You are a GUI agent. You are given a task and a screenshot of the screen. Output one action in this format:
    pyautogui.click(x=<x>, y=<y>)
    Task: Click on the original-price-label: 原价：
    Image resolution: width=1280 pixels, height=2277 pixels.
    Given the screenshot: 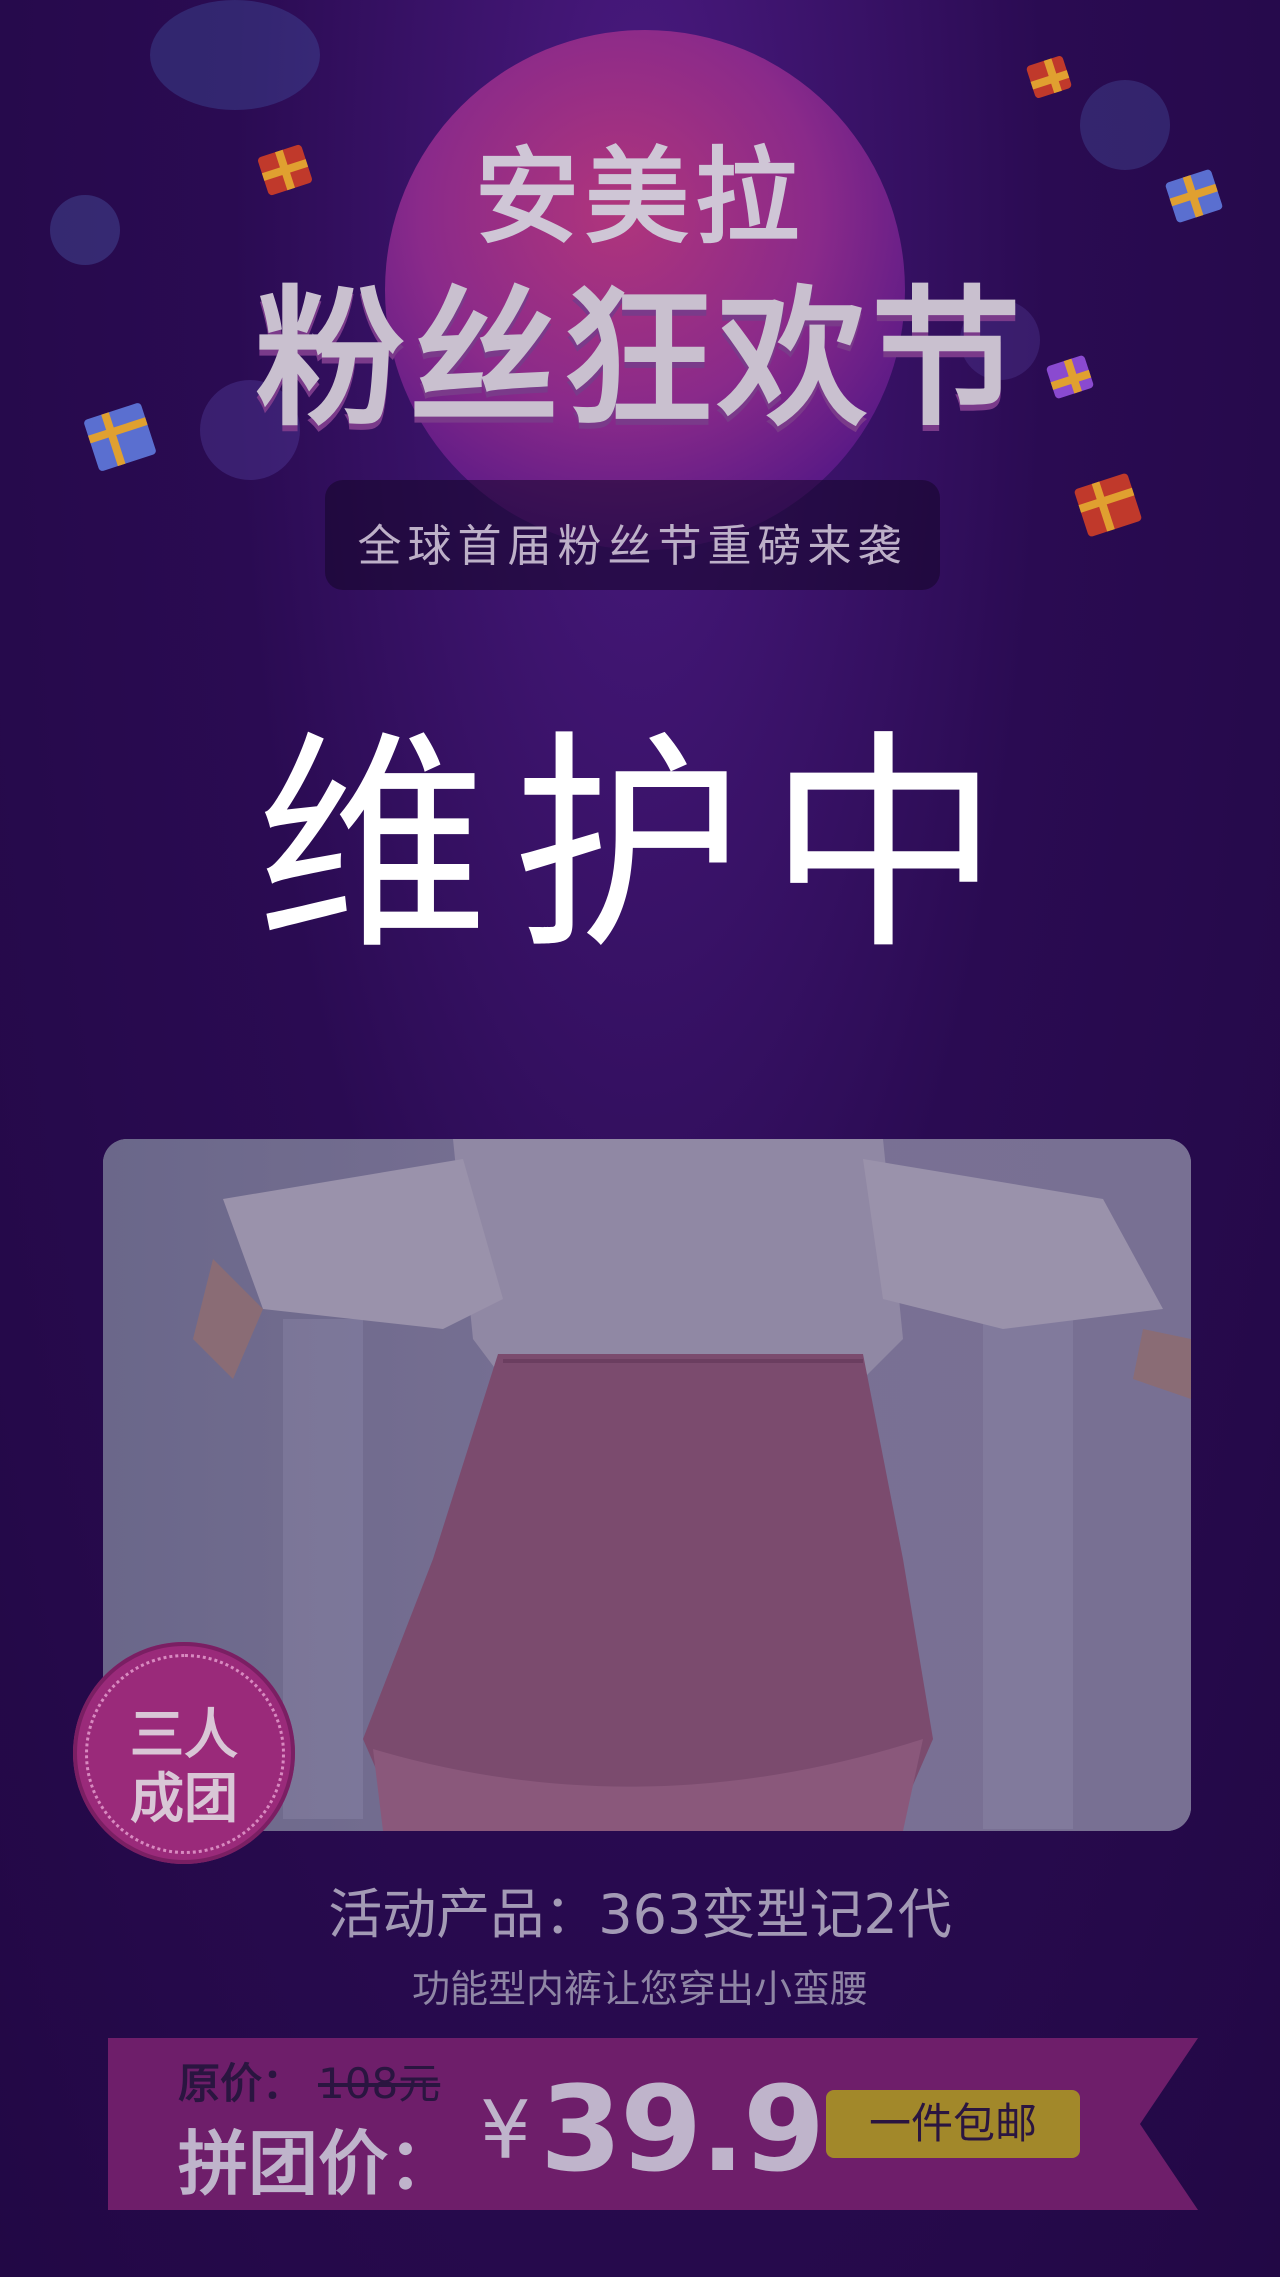 What is the action you would take?
    pyautogui.click(x=241, y=2083)
    